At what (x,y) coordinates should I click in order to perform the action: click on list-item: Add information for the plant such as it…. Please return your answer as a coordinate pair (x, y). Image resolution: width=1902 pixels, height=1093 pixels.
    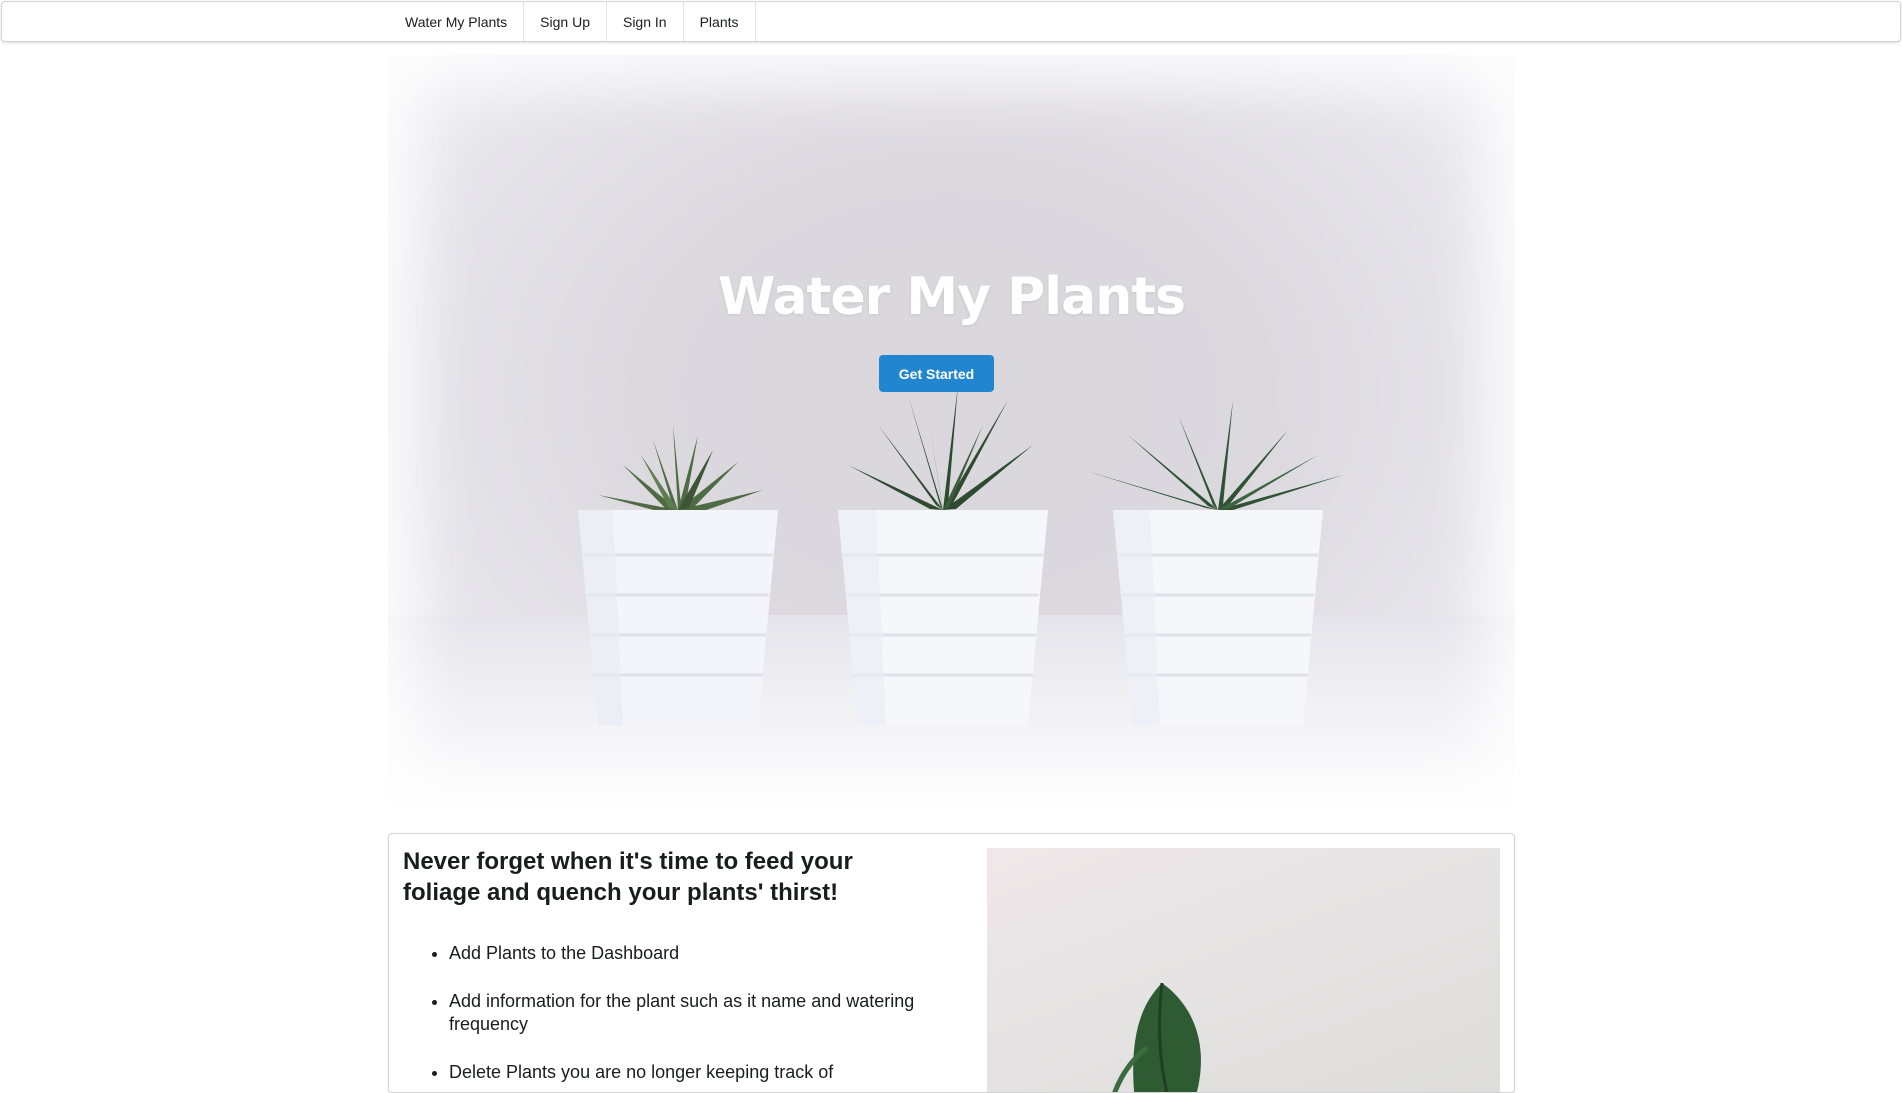
    Looking at the image, I should click on (689, 1013).